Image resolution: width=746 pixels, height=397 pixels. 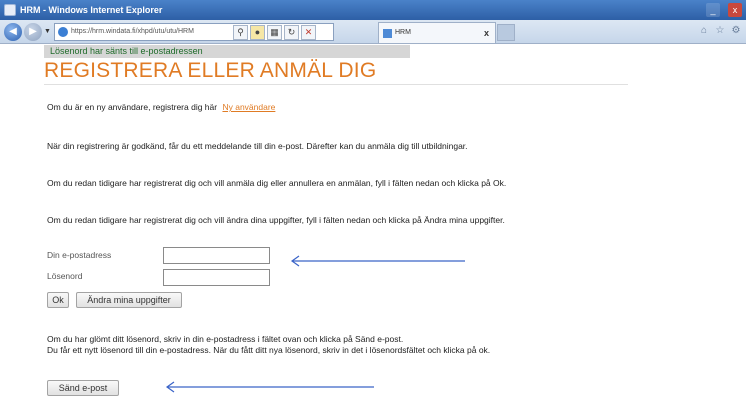 I want to click on browser-toolbar-icons: ⌂ ☆ ⚙, so click(x=720, y=31).